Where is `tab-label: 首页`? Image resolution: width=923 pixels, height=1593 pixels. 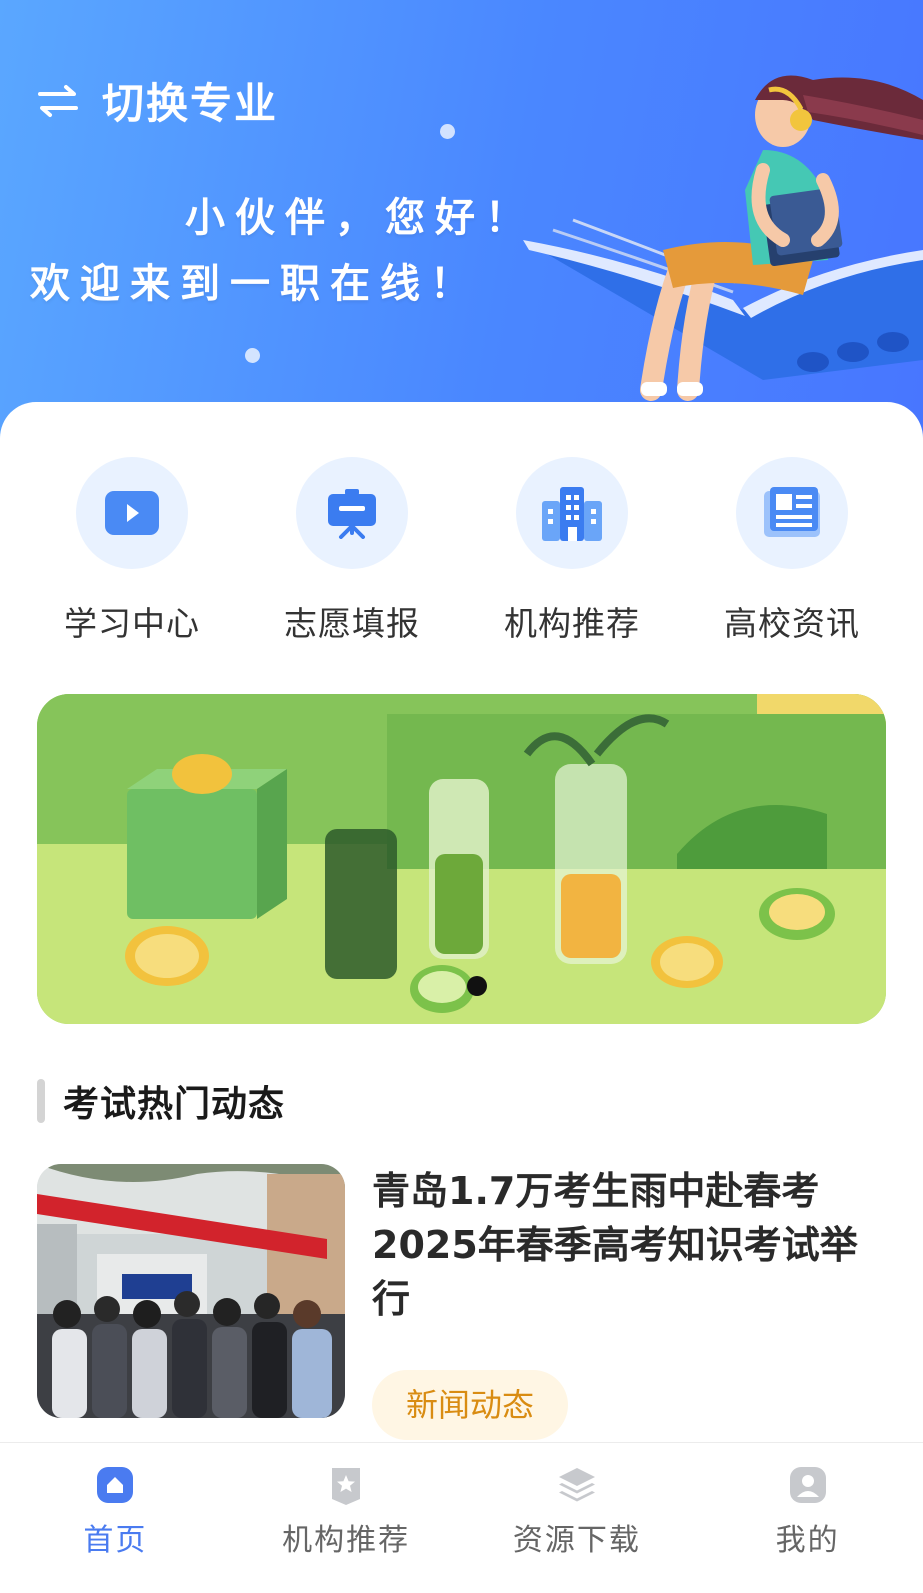
tab-label: 首页 is located at coordinates (115, 1540).